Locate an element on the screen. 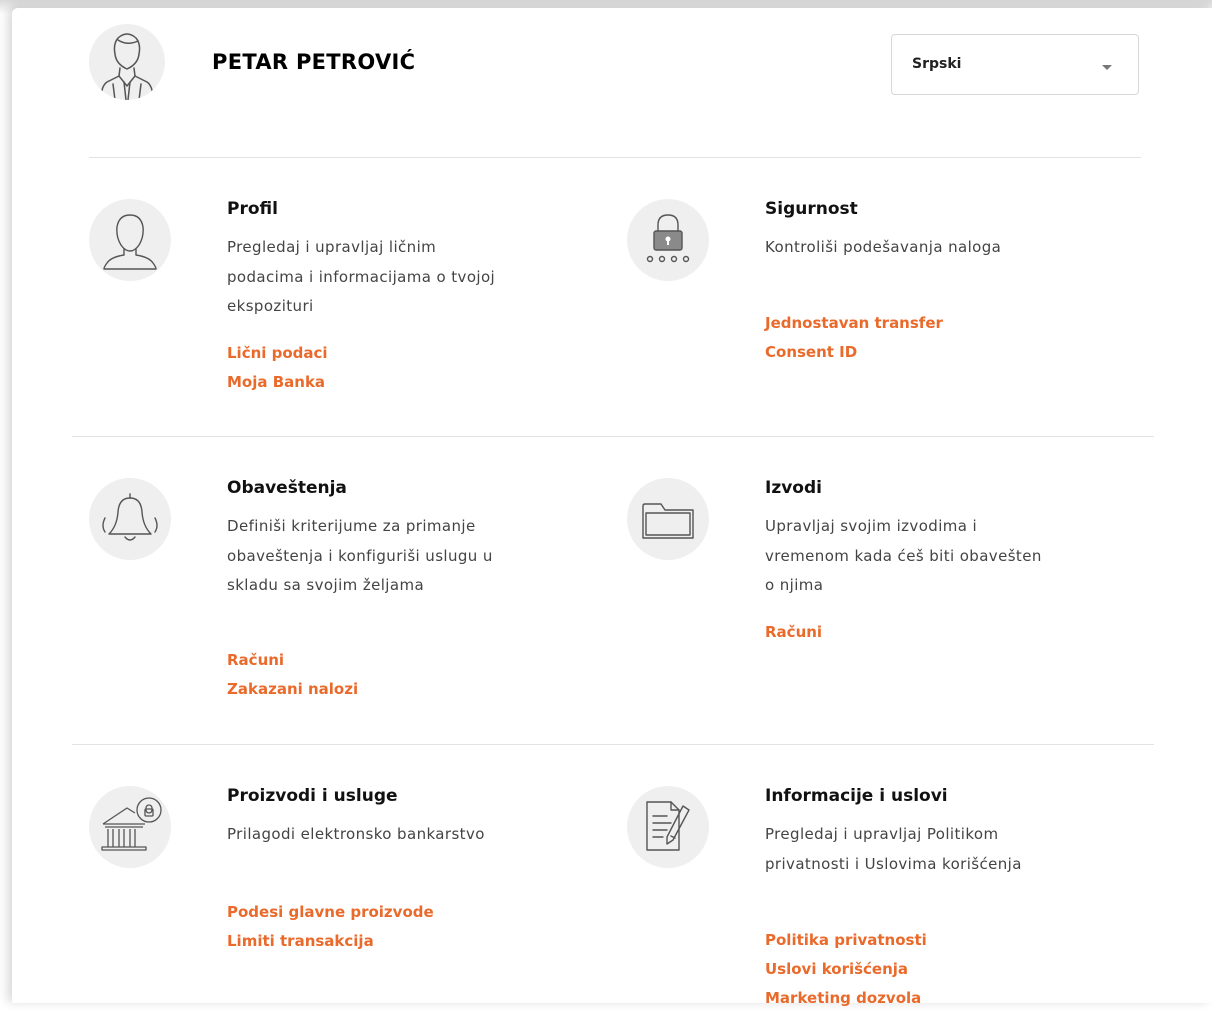 Image resolution: width=1212 pixels, height=1013 pixels. document-pen-icon is located at coordinates (668, 826).